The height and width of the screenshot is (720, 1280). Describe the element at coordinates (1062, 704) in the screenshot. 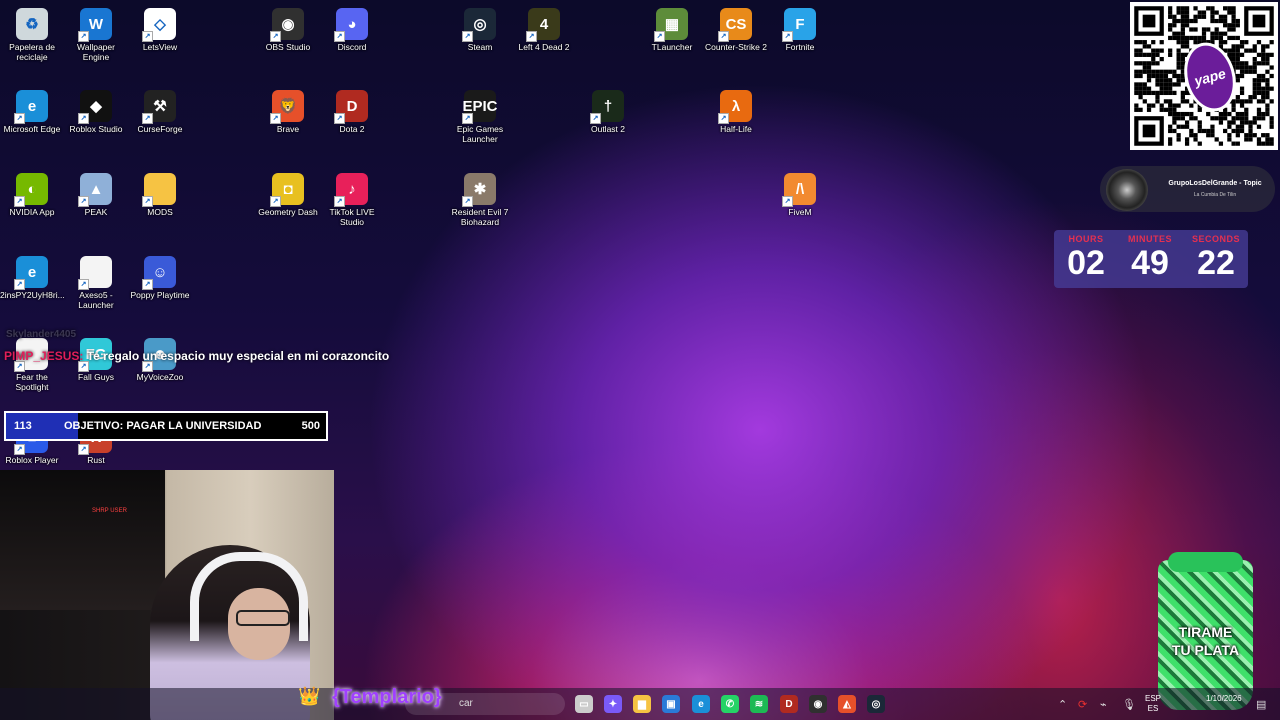

I see `chevron-up-icon: ⌃` at that location.